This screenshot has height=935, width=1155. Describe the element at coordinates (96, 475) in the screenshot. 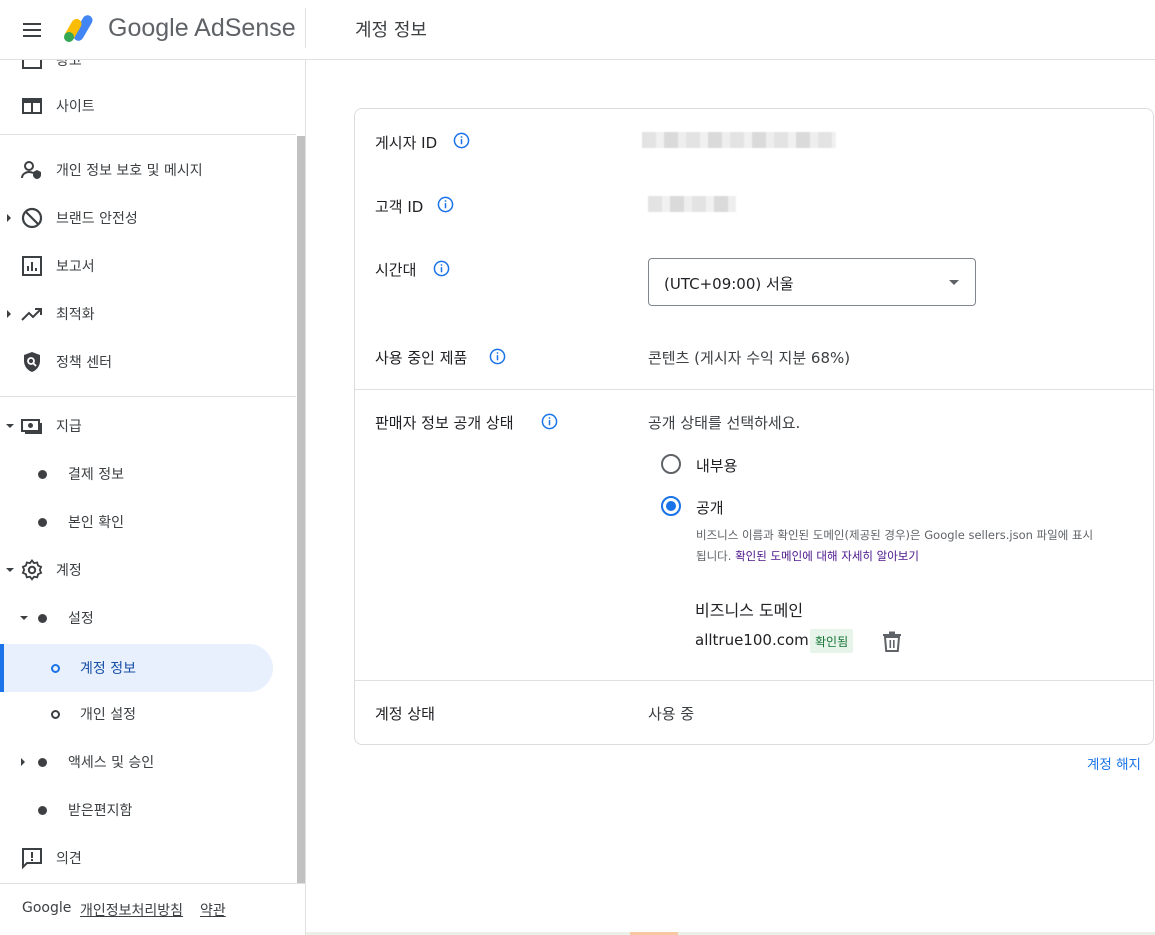

I see `sidebar-item-label: 결제 정보` at that location.